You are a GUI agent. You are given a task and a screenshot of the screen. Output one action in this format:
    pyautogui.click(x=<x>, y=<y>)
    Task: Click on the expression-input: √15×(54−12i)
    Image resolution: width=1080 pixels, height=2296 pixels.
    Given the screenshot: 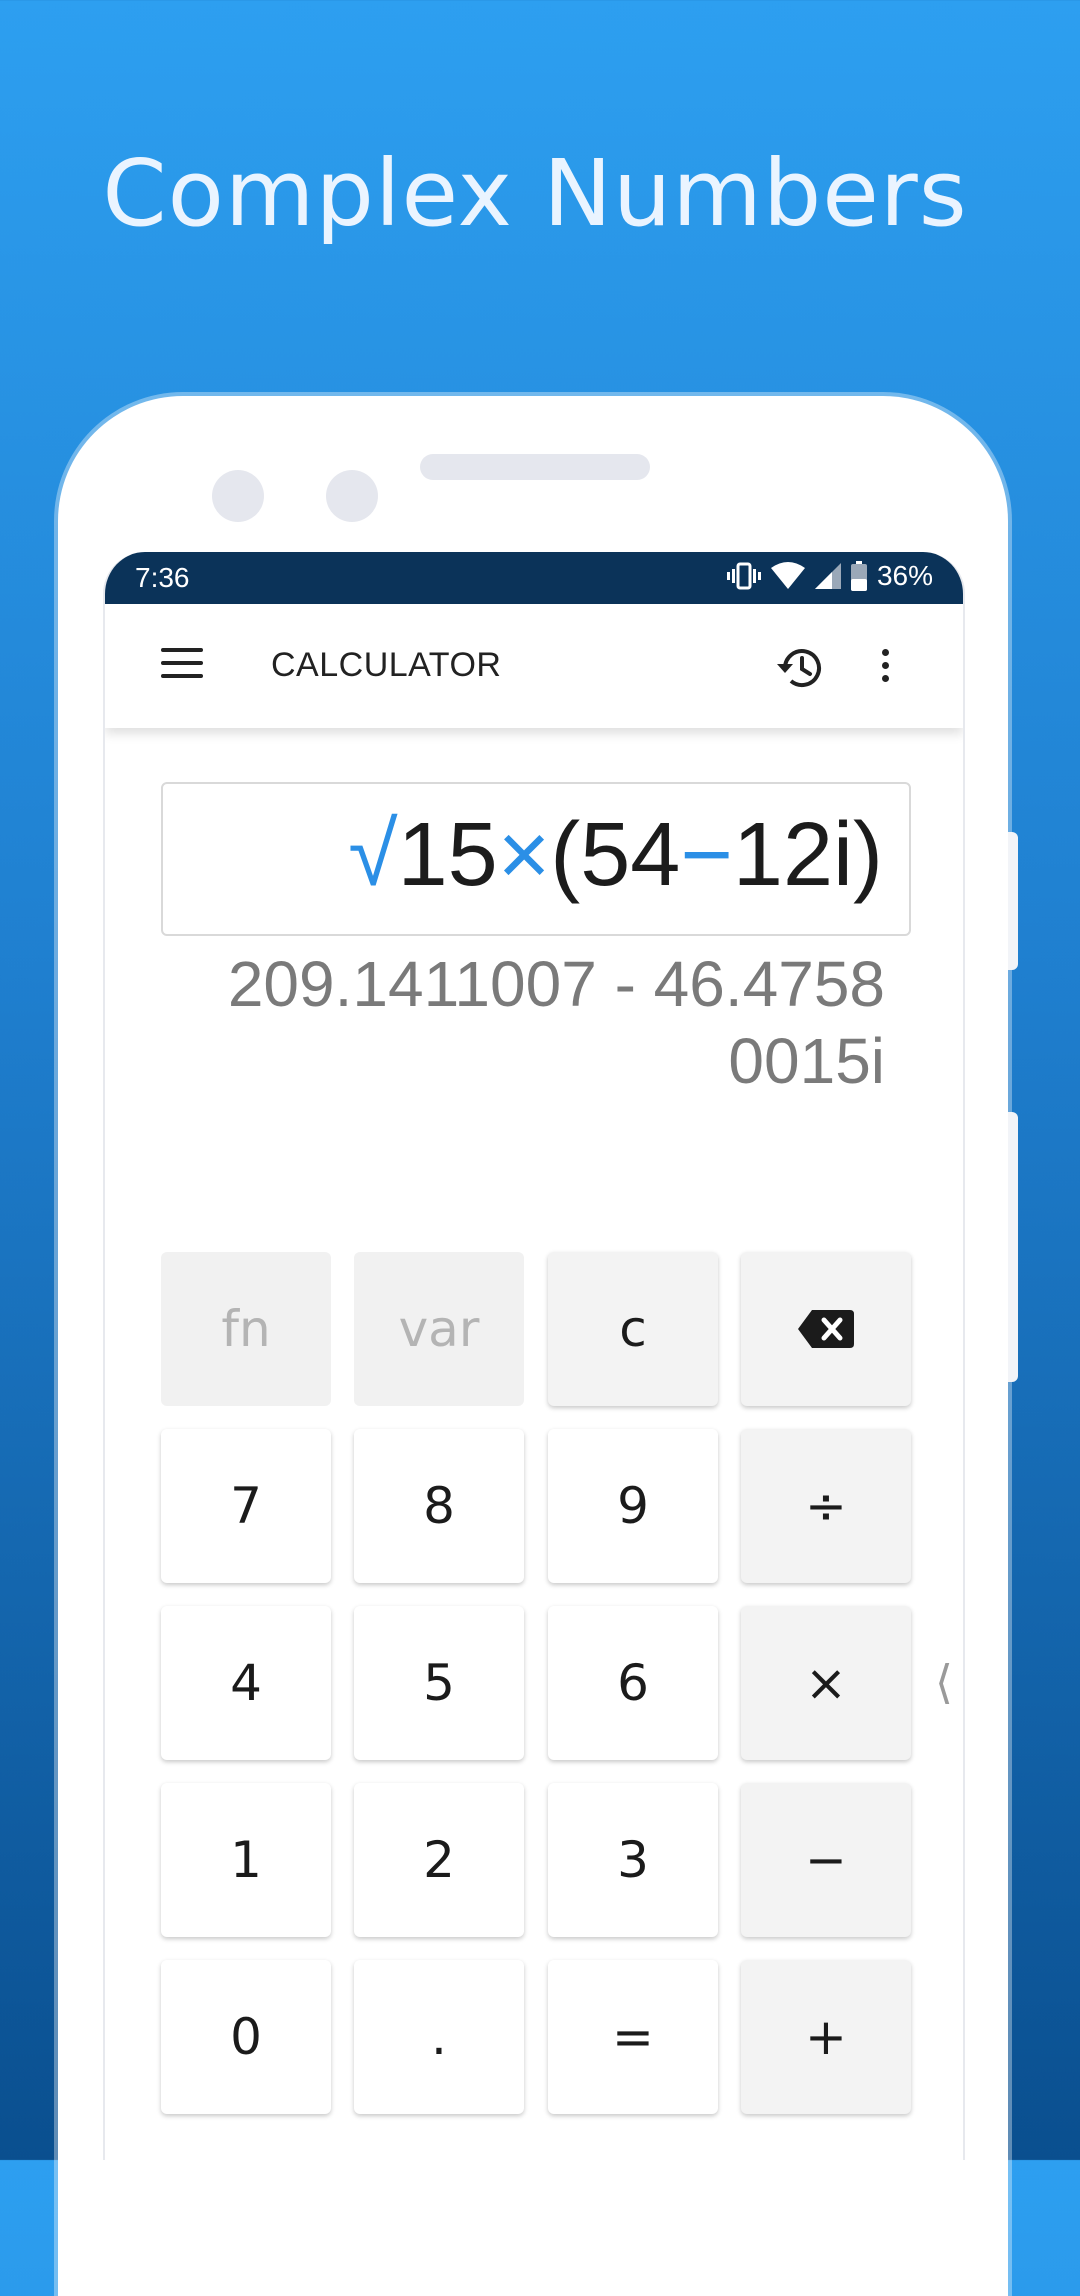 What is the action you would take?
    pyautogui.click(x=536, y=859)
    